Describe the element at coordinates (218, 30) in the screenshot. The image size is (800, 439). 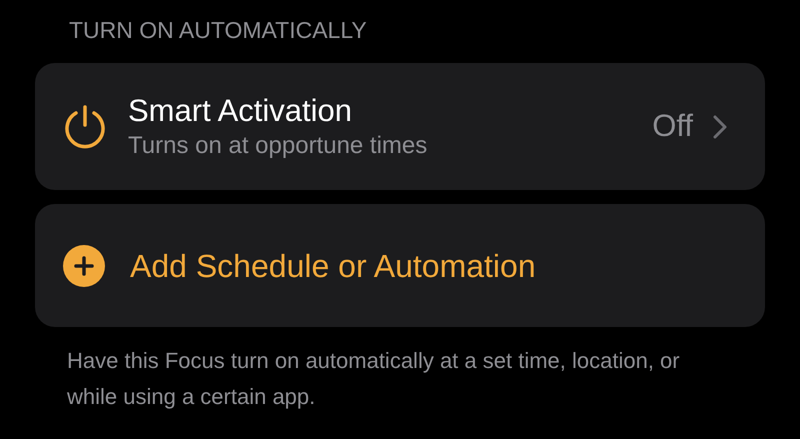
I see `section-header: TURN ON AUTOMATICALLY` at that location.